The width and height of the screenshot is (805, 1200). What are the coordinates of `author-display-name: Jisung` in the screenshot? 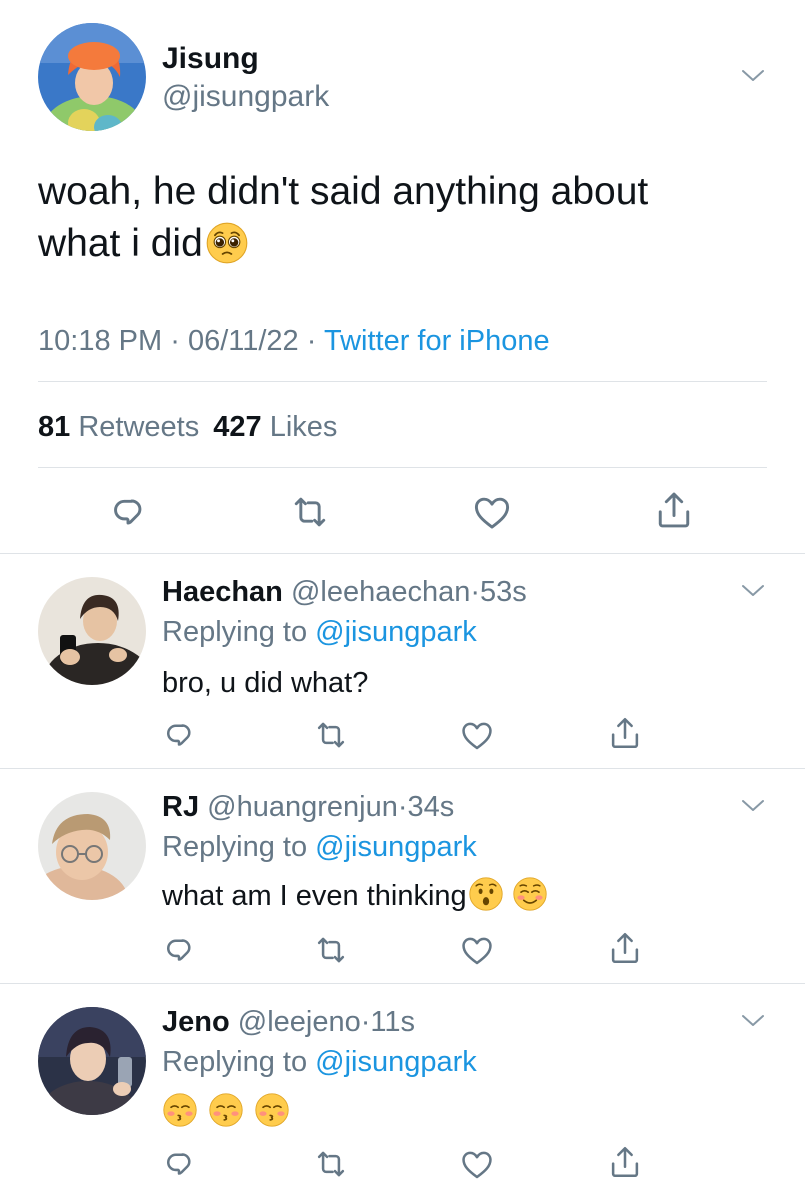 It's located at (210, 59).